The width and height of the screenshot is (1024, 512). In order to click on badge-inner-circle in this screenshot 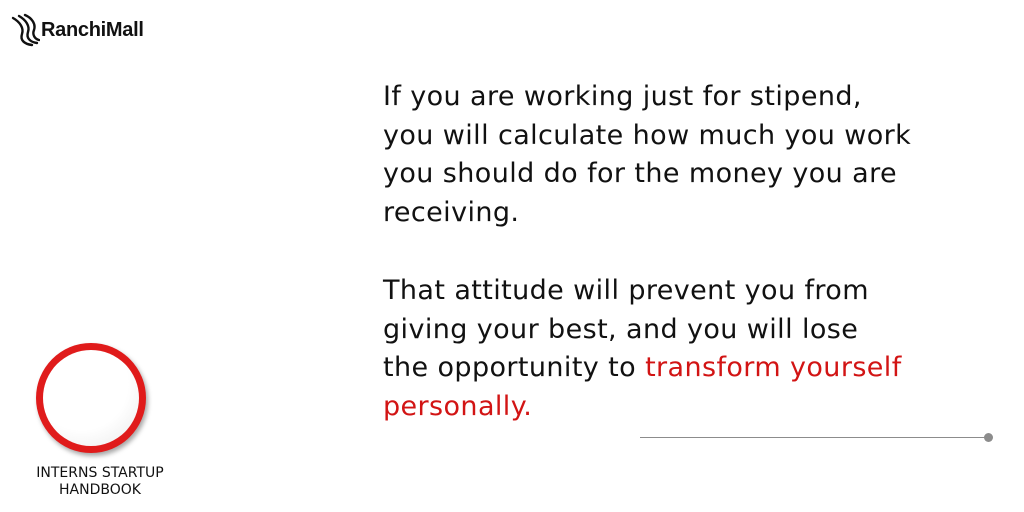, I will do `click(91, 398)`.